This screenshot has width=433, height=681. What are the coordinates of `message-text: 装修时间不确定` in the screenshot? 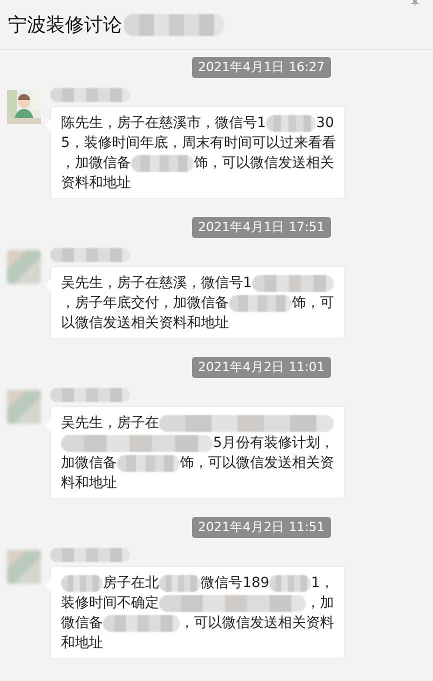 It's located at (110, 603).